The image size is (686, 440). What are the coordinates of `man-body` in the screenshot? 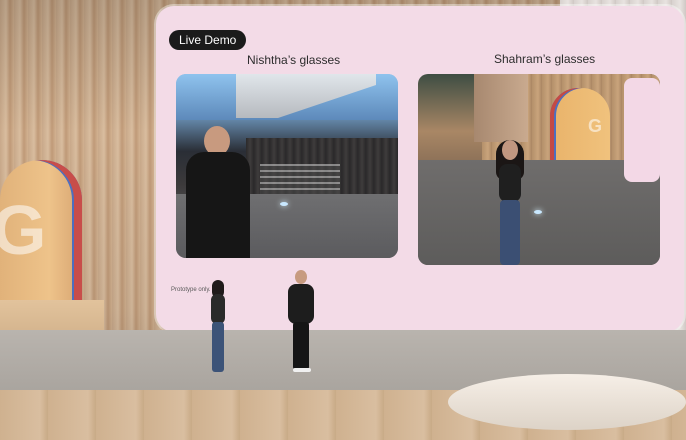 It's located at (218, 205).